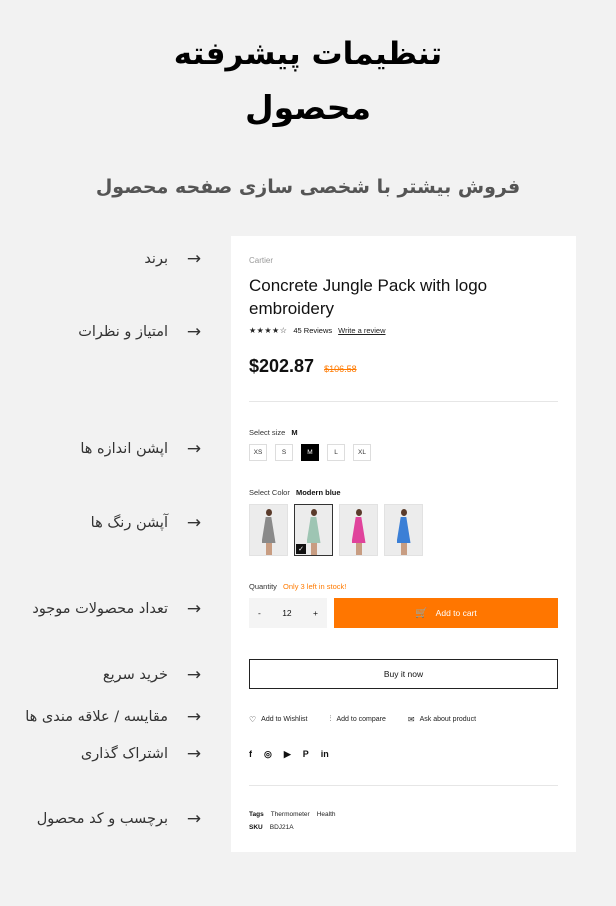  Describe the element at coordinates (313, 330) in the screenshot. I see `review-count: 45 Reviews` at that location.